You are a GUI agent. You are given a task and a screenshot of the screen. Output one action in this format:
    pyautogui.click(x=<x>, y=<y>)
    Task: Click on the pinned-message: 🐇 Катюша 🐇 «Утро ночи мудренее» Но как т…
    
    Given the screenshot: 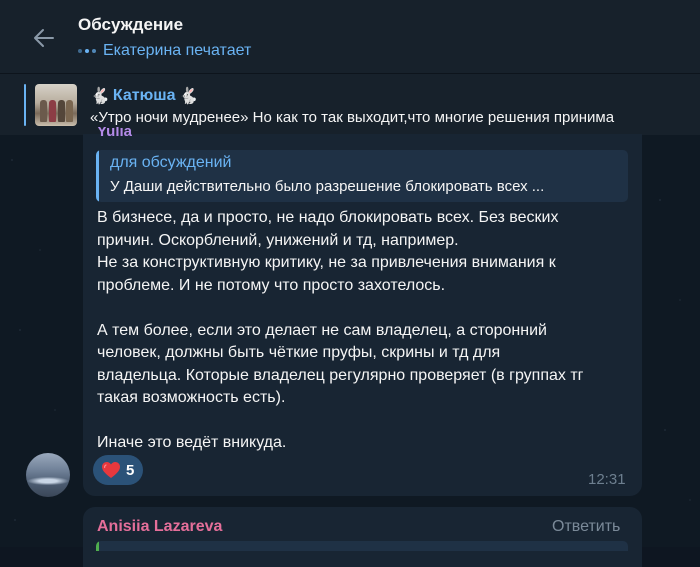 What is the action you would take?
    pyautogui.click(x=350, y=104)
    